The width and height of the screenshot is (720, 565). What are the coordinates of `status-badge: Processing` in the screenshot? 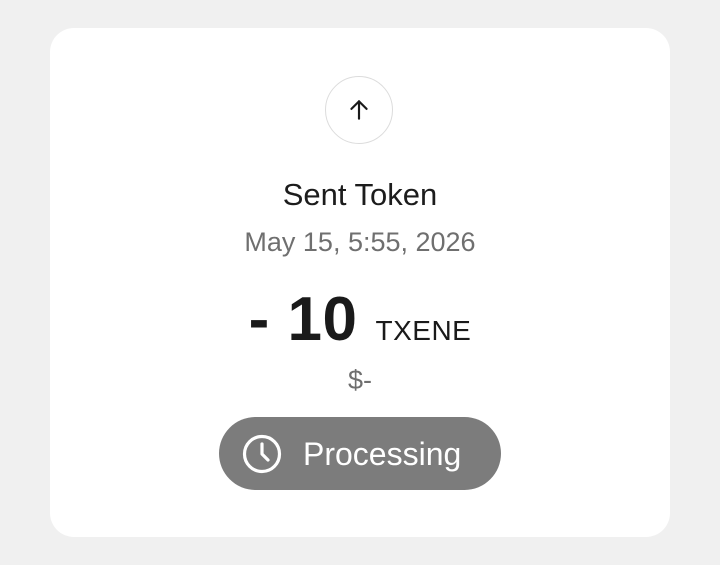 It's located at (360, 453).